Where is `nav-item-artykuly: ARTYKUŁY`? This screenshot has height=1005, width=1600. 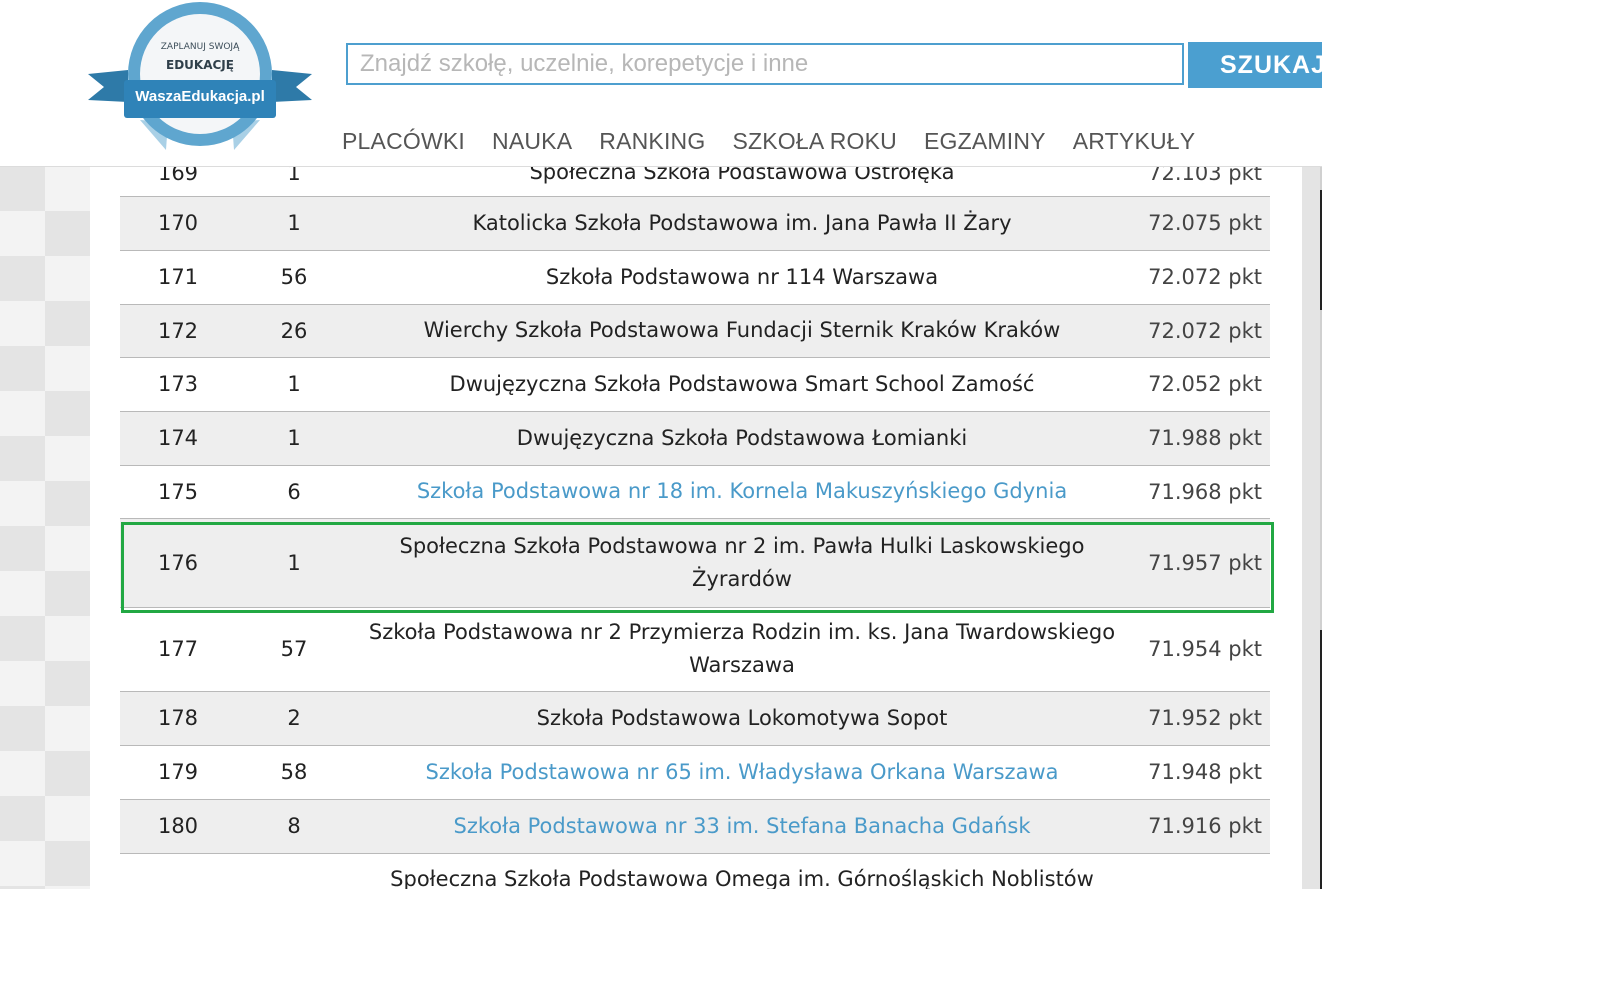
nav-item-artykuly: ARTYKUŁY is located at coordinates (1134, 141).